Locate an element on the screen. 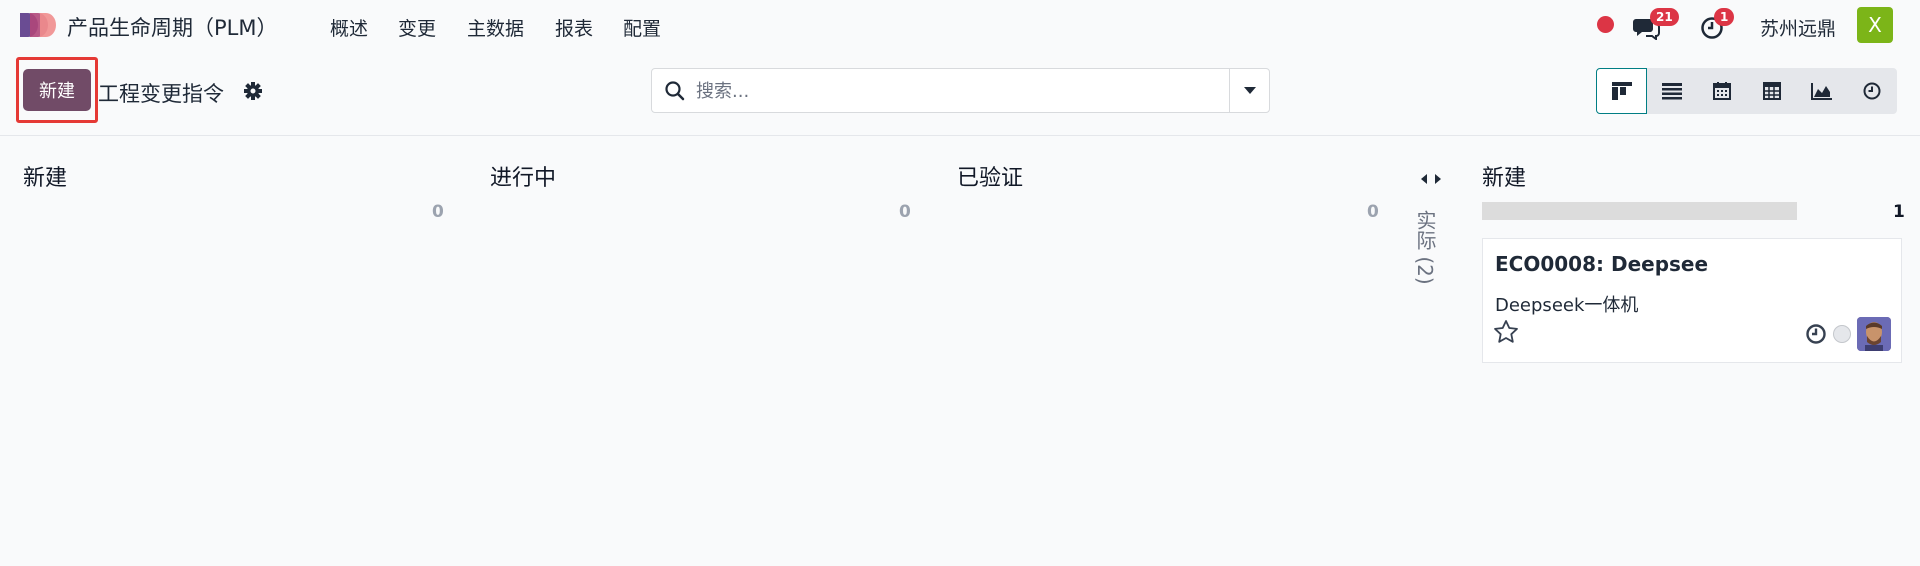 The image size is (1920, 566). area-chart-icon is located at coordinates (1821, 91).